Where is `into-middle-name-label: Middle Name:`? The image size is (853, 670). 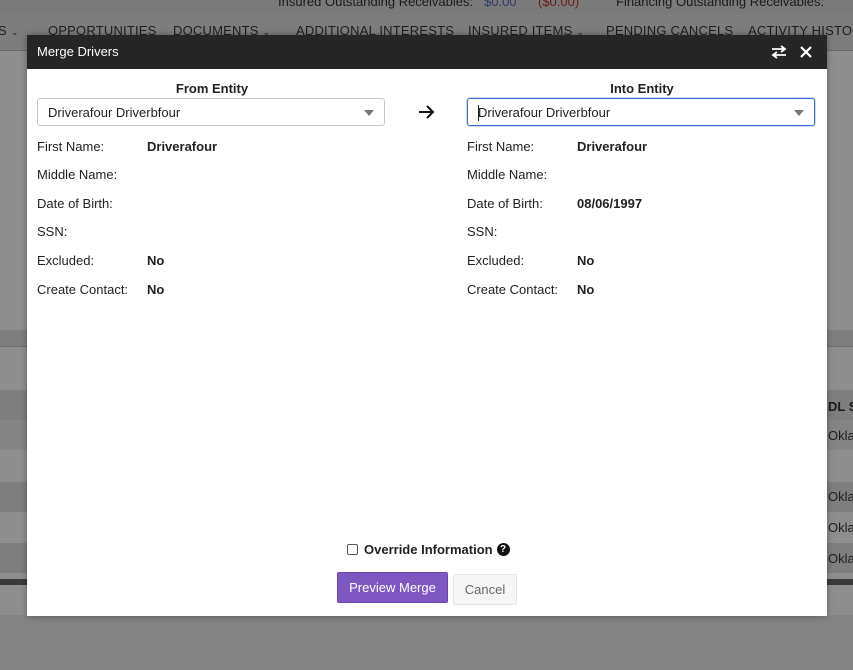
into-middle-name-label: Middle Name: is located at coordinates (507, 174).